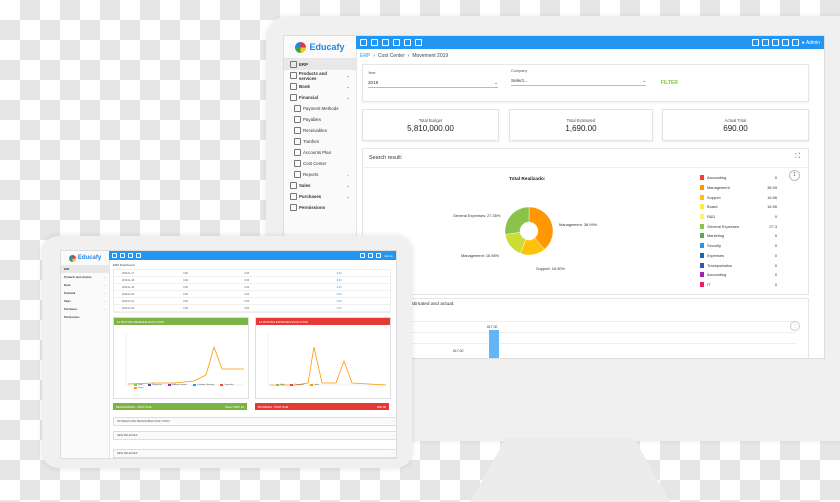 This screenshot has height=502, width=840. What do you see at coordinates (391, 56) in the screenshot?
I see `breadcrumb-parent: Cost Center` at bounding box center [391, 56].